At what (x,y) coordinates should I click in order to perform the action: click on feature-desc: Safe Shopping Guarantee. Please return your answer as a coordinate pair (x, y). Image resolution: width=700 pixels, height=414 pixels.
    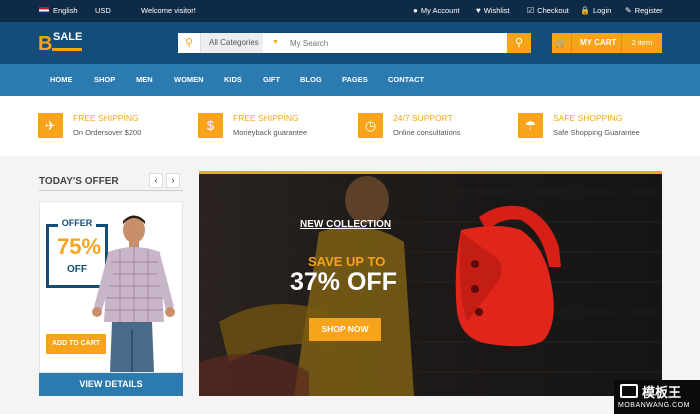
    Looking at the image, I should click on (596, 132).